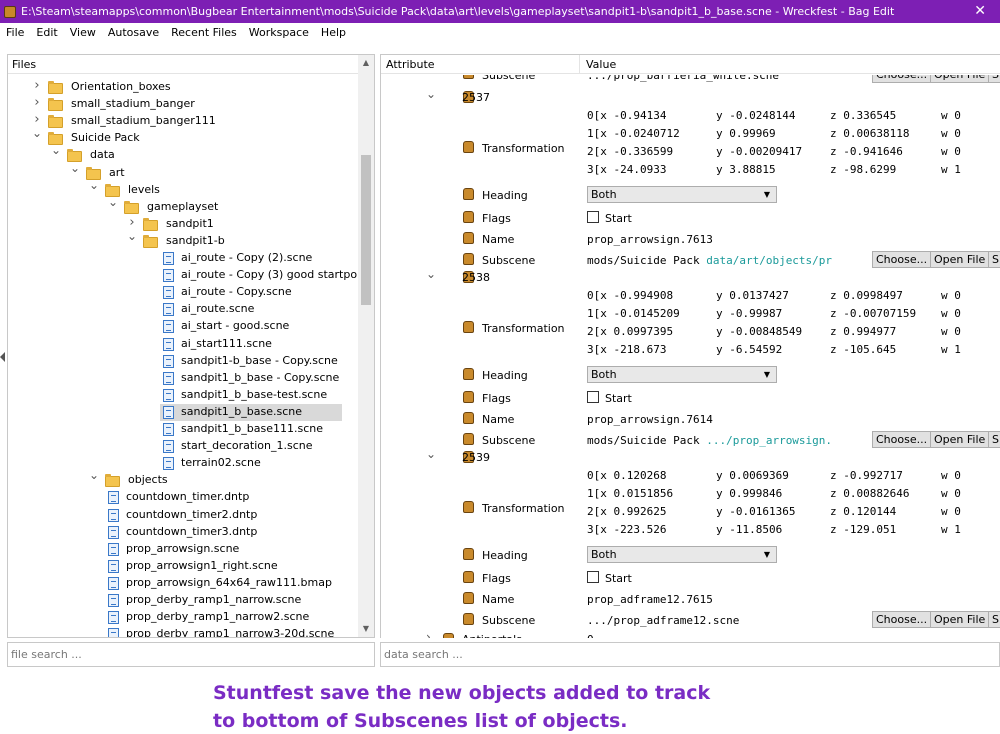  Describe the element at coordinates (468, 147) in the screenshot. I see `bag-icon` at that location.